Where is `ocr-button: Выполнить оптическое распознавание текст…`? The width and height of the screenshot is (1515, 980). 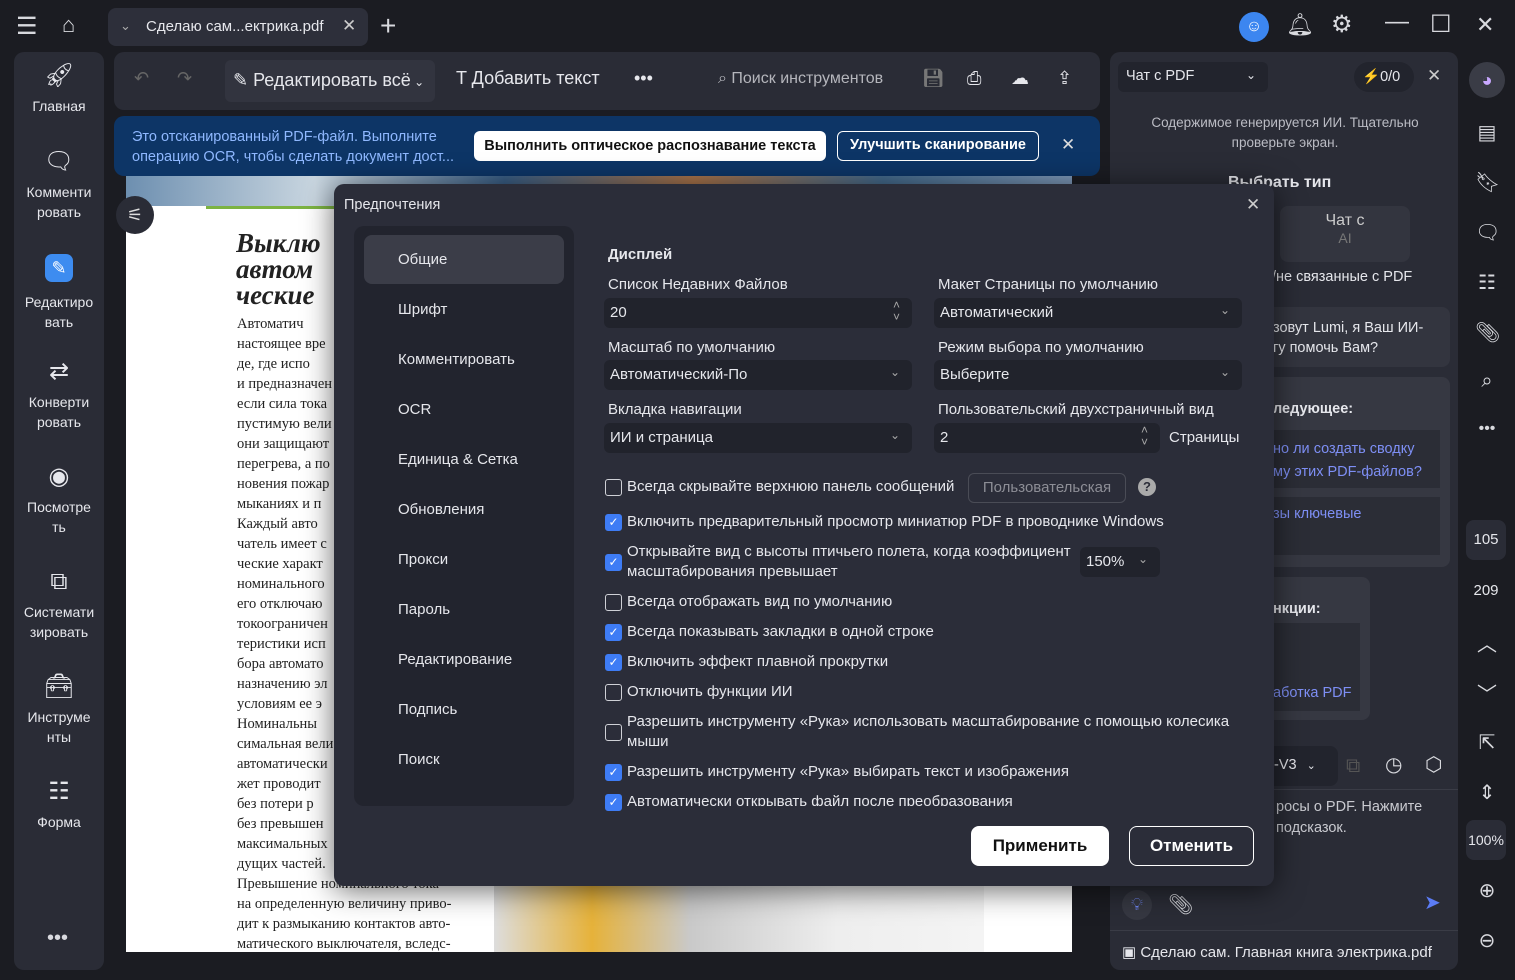 ocr-button: Выполнить оптическое распознавание текст… is located at coordinates (650, 146).